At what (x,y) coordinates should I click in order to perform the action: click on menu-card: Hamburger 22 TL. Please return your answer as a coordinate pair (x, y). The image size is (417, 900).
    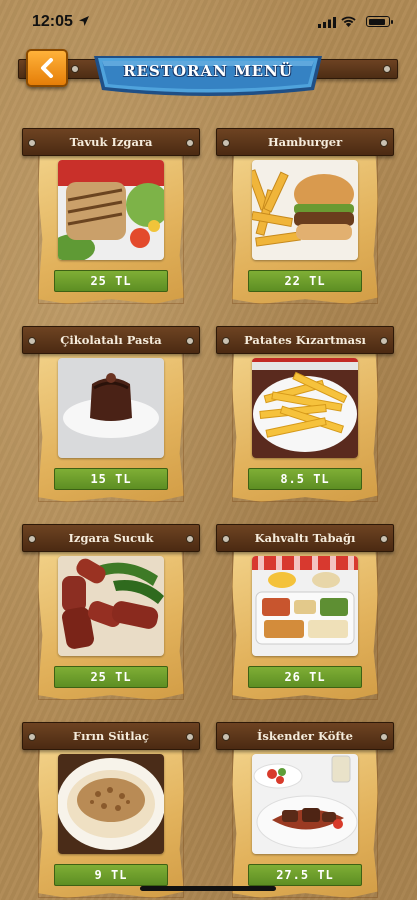
    Looking at the image, I should click on (305, 217).